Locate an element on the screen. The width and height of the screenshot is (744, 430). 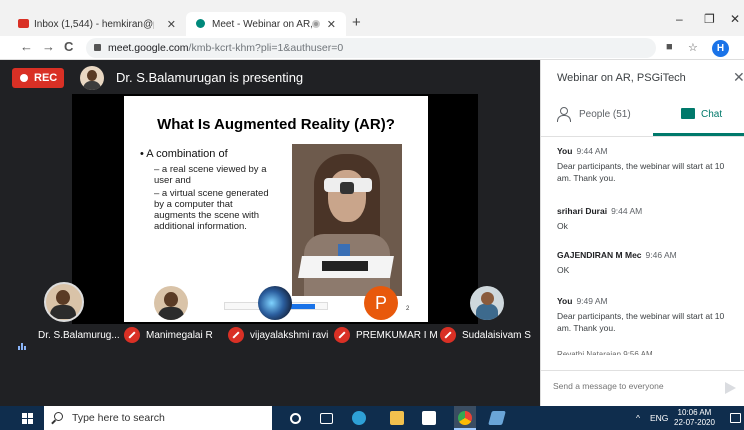
close-panel-button: ✕ is located at coordinates (738, 77).